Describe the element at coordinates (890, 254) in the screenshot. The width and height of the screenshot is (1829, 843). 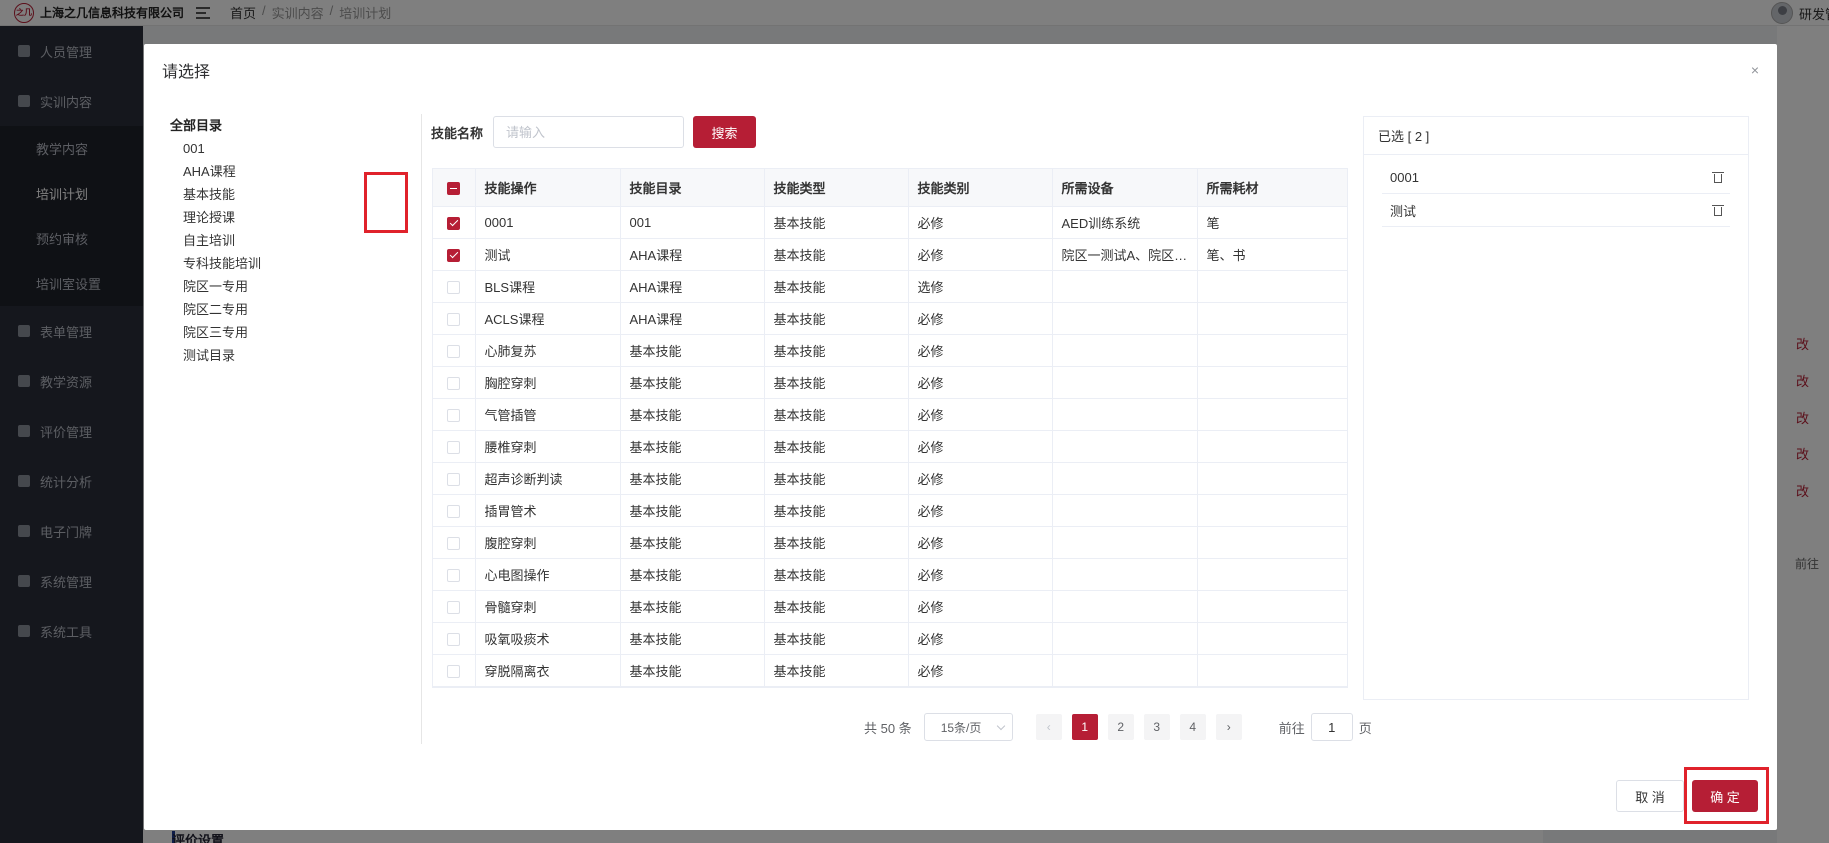
I see `table-row: 测试 AHA课程 基本技能 必修 院区一测试A、院区… 笔、书` at that location.